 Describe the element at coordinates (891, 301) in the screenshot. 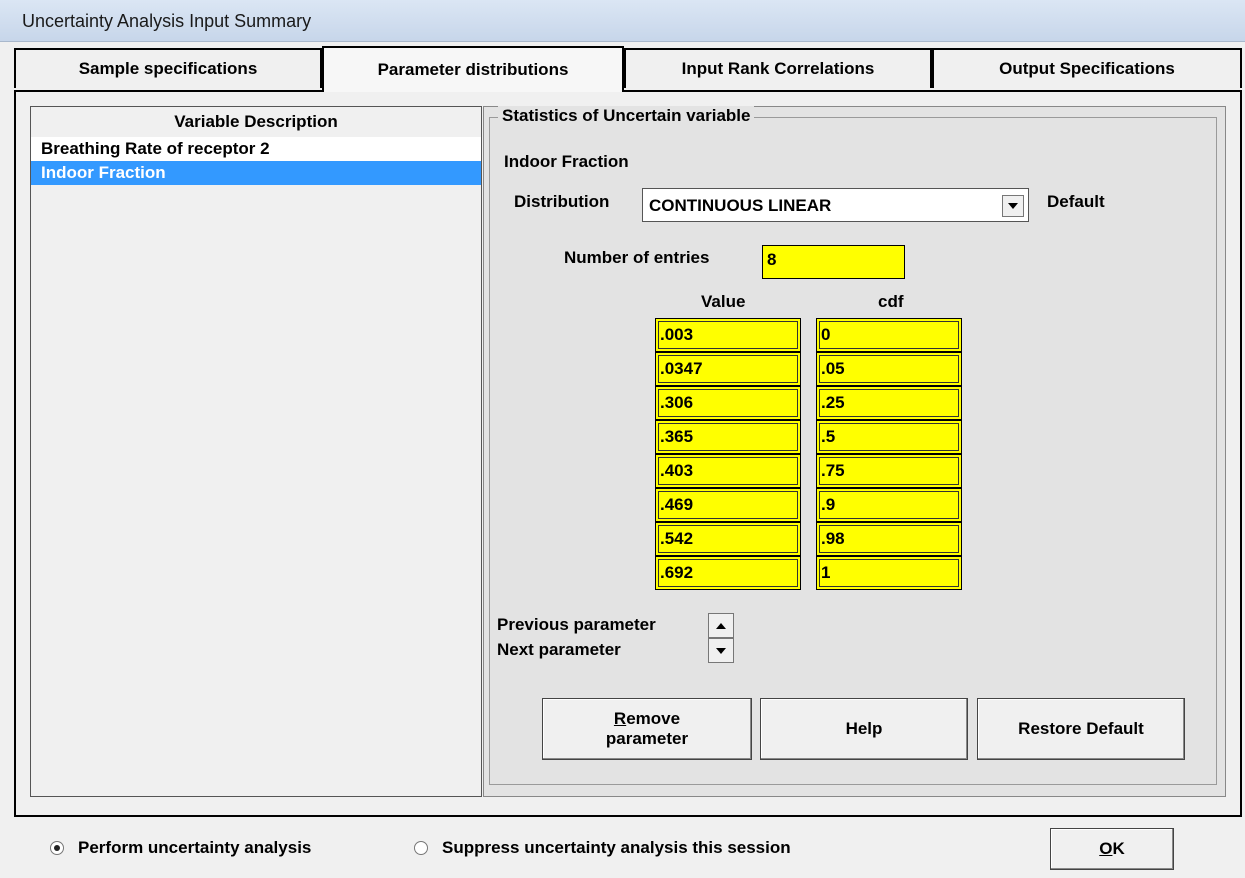

I see `cdf-column-header: cdf` at that location.